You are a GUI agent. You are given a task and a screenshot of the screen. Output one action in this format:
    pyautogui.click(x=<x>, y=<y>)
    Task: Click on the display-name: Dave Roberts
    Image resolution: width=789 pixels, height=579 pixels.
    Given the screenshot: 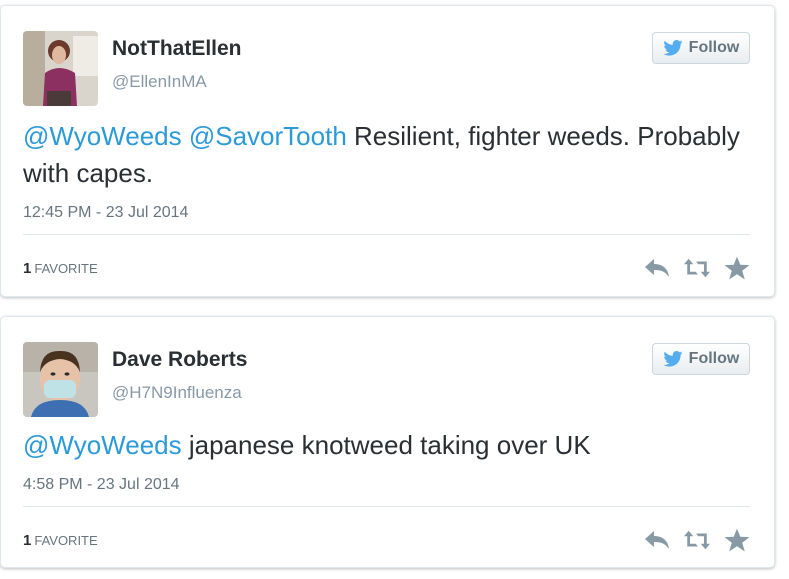 What is the action you would take?
    pyautogui.click(x=179, y=360)
    